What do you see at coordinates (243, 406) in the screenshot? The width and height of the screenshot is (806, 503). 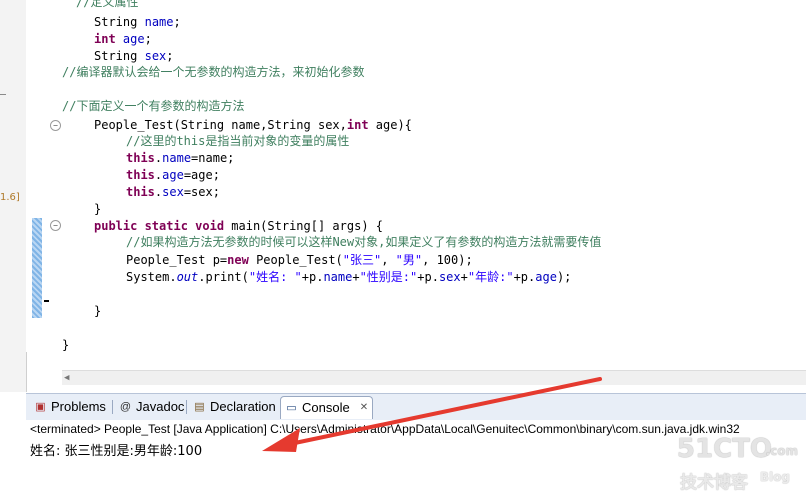 I see `tab-label: Declaration` at bounding box center [243, 406].